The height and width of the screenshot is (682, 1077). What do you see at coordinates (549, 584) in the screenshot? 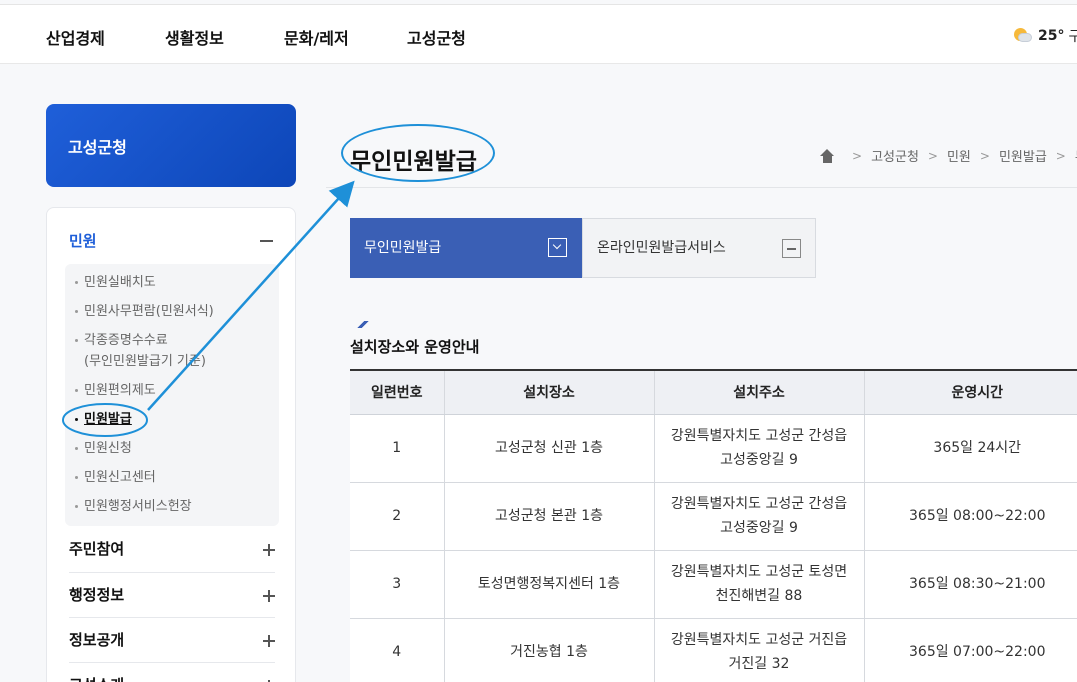
I see `table-cell-place: 토성면행정복지센터 1층` at bounding box center [549, 584].